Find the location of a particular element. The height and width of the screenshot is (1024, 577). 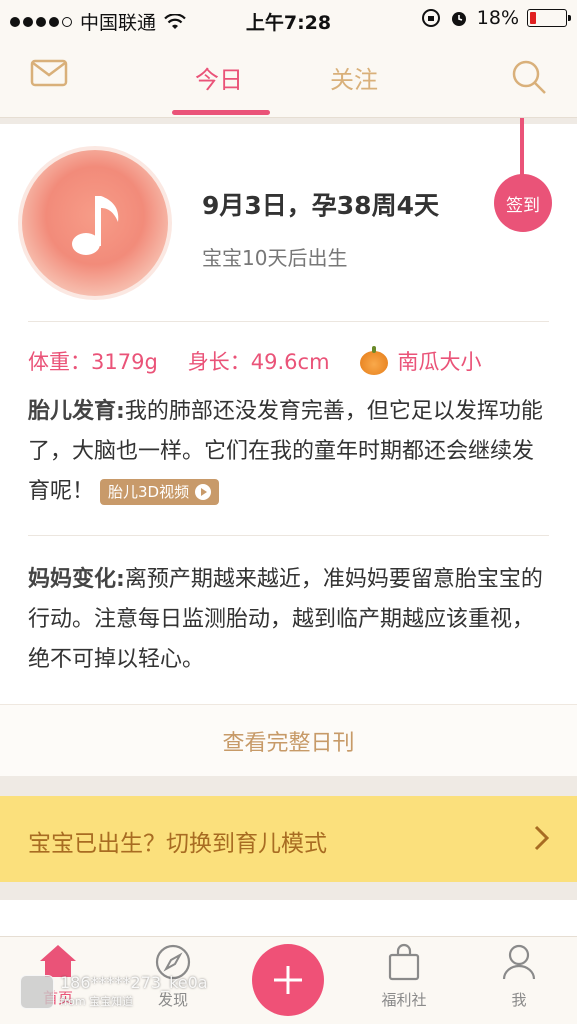

tab-me: 我 is located at coordinates (519, 976).